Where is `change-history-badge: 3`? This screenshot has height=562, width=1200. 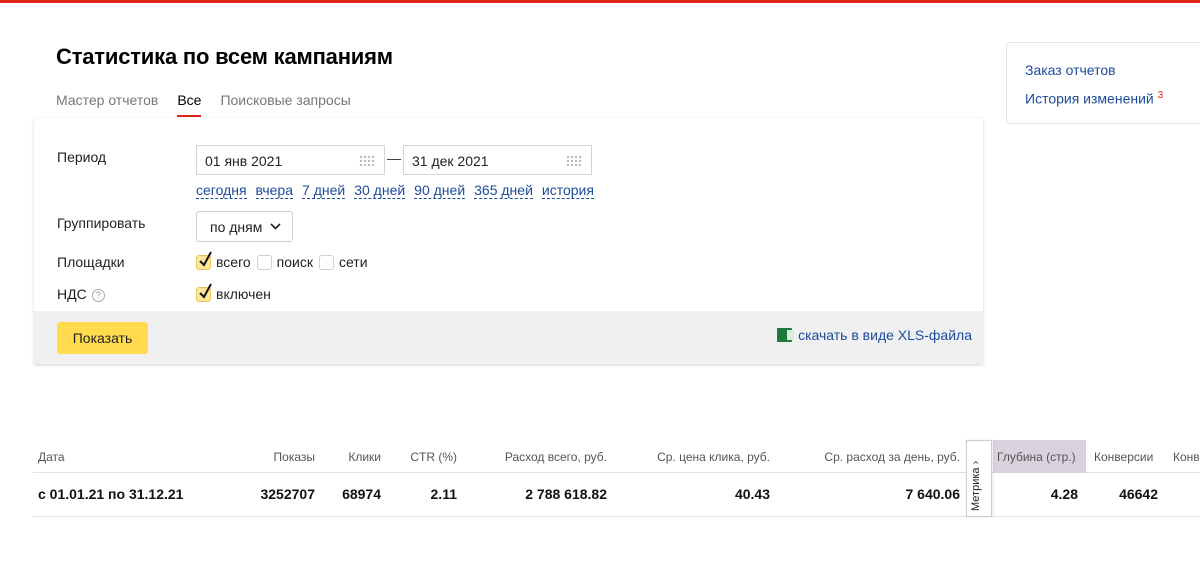
change-history-badge: 3 is located at coordinates (1160, 95).